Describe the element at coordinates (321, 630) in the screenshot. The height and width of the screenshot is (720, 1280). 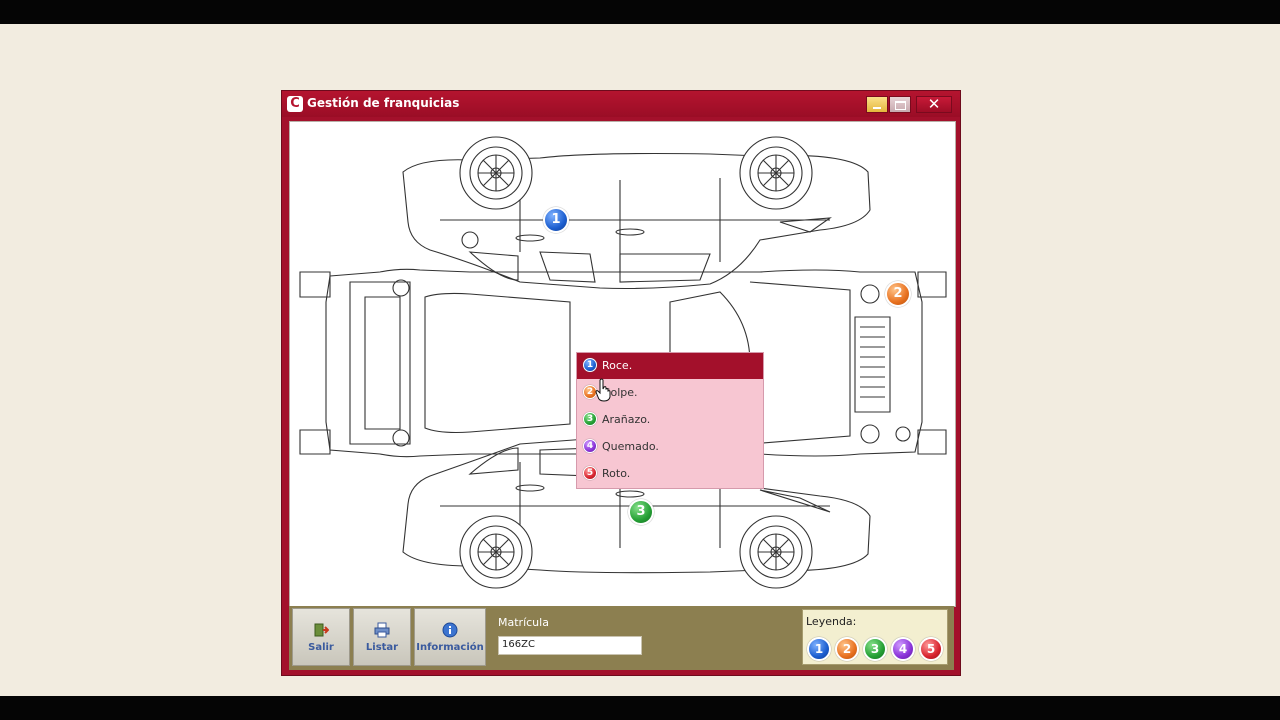
I see `exit-door-icon` at that location.